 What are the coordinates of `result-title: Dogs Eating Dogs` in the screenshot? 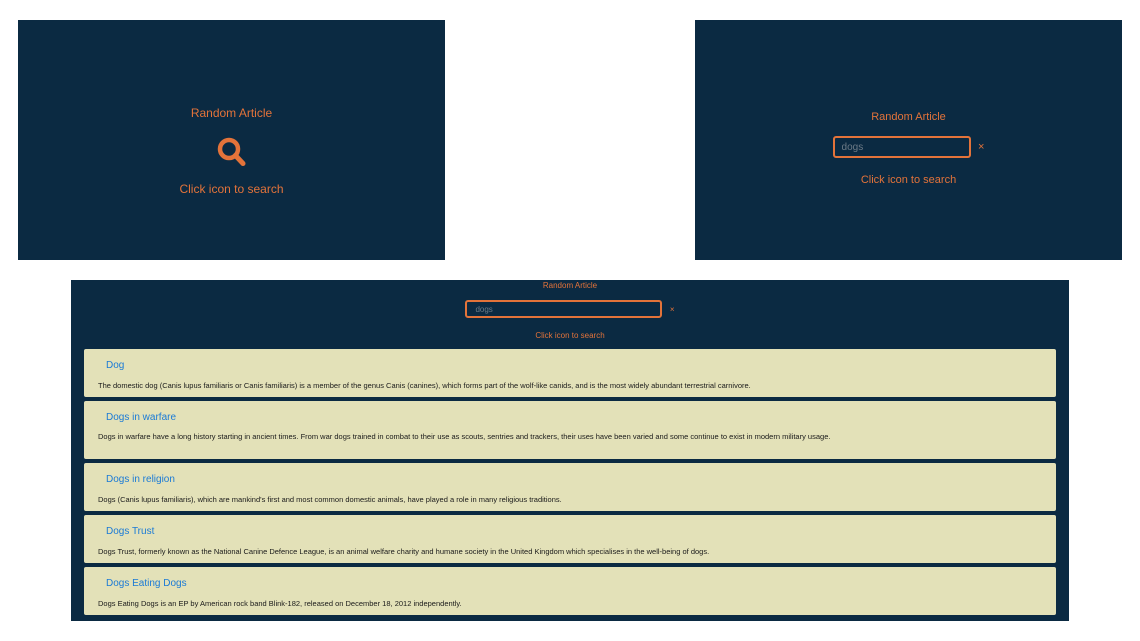 It's located at (146, 583).